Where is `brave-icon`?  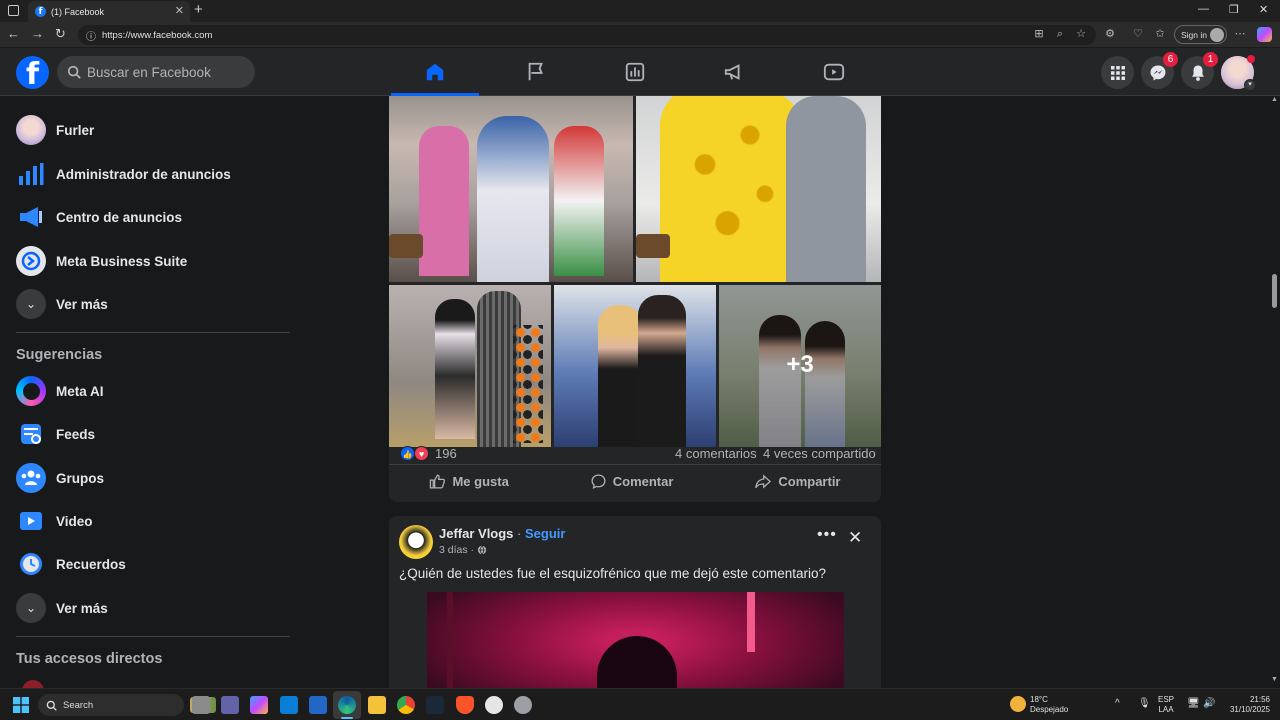 brave-icon is located at coordinates (465, 705).